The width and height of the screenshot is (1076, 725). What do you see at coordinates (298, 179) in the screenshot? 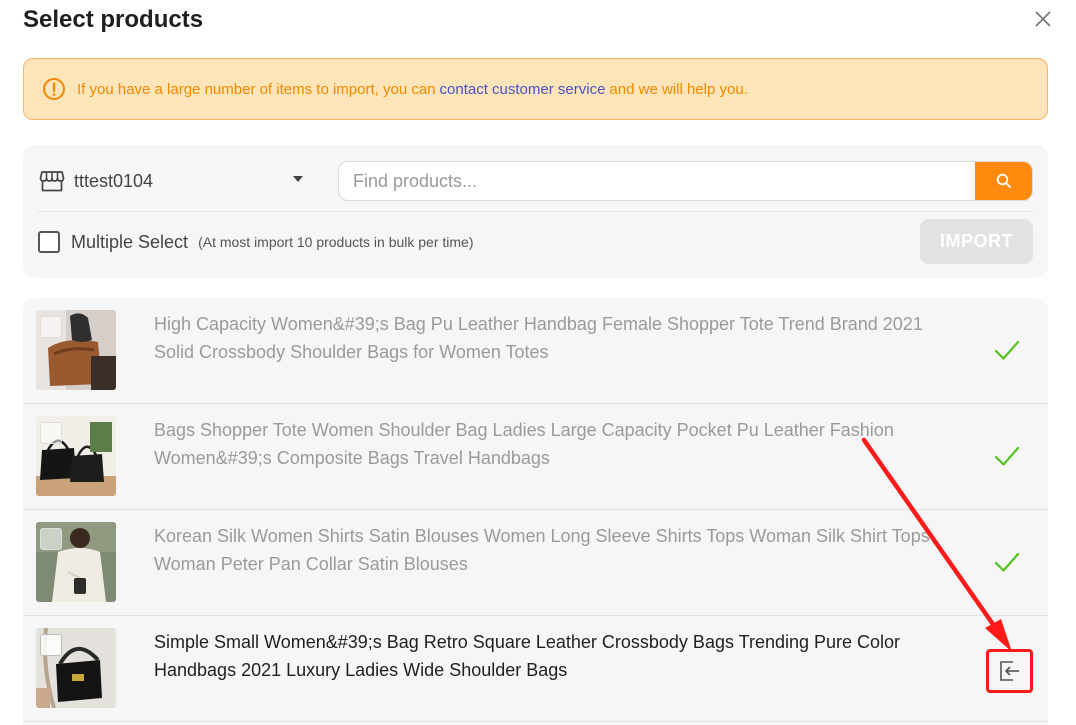
I see `caret-down-icon` at bounding box center [298, 179].